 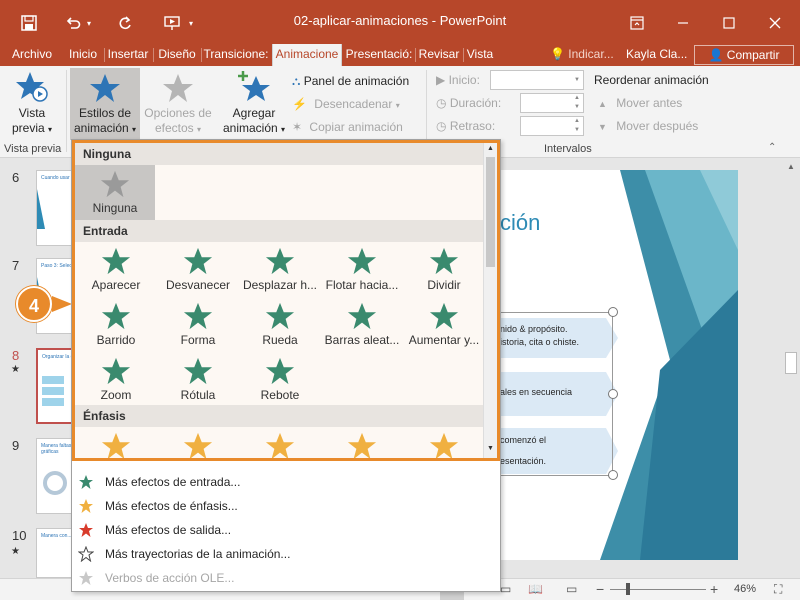 What do you see at coordinates (557, 54) in the screenshot?
I see `lightbulb-icon: 💡` at bounding box center [557, 54].